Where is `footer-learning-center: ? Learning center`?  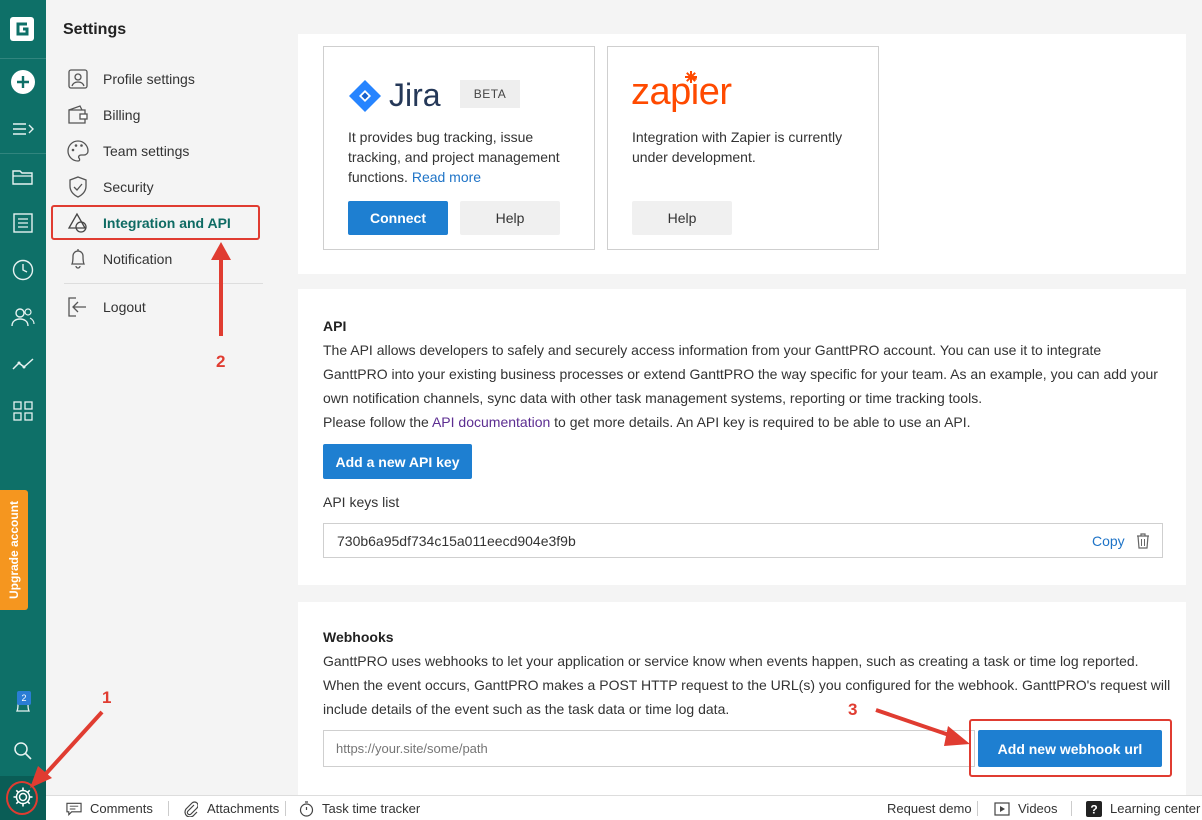
footer-learning-center: ? Learning center is located at coordinates (1143, 808).